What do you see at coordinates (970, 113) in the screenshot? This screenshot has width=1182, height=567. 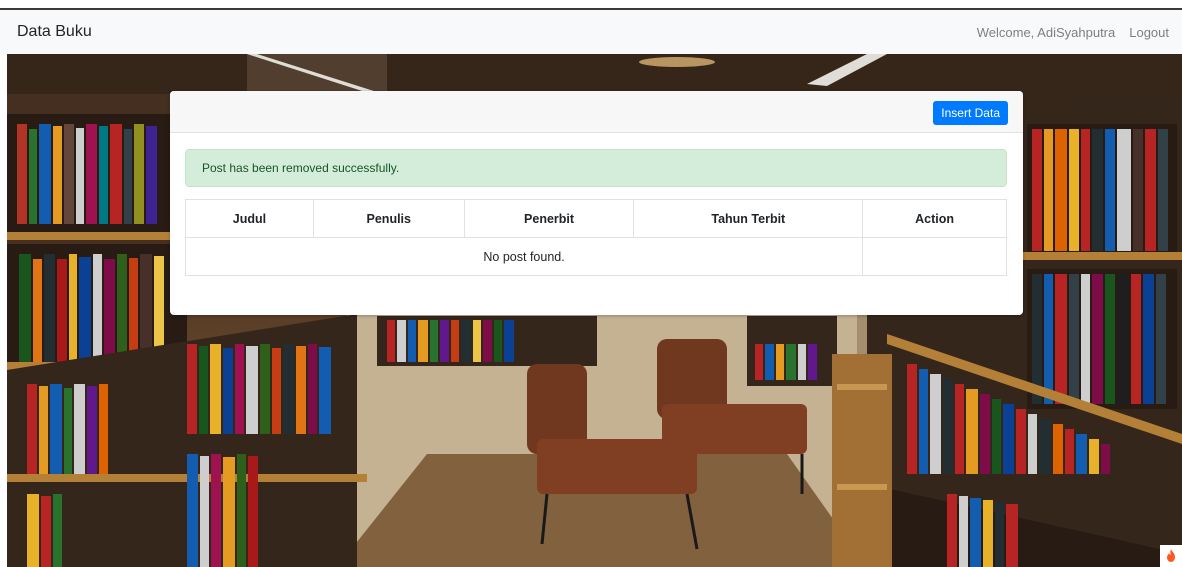 I see `insert-data-button: Insert Data` at bounding box center [970, 113].